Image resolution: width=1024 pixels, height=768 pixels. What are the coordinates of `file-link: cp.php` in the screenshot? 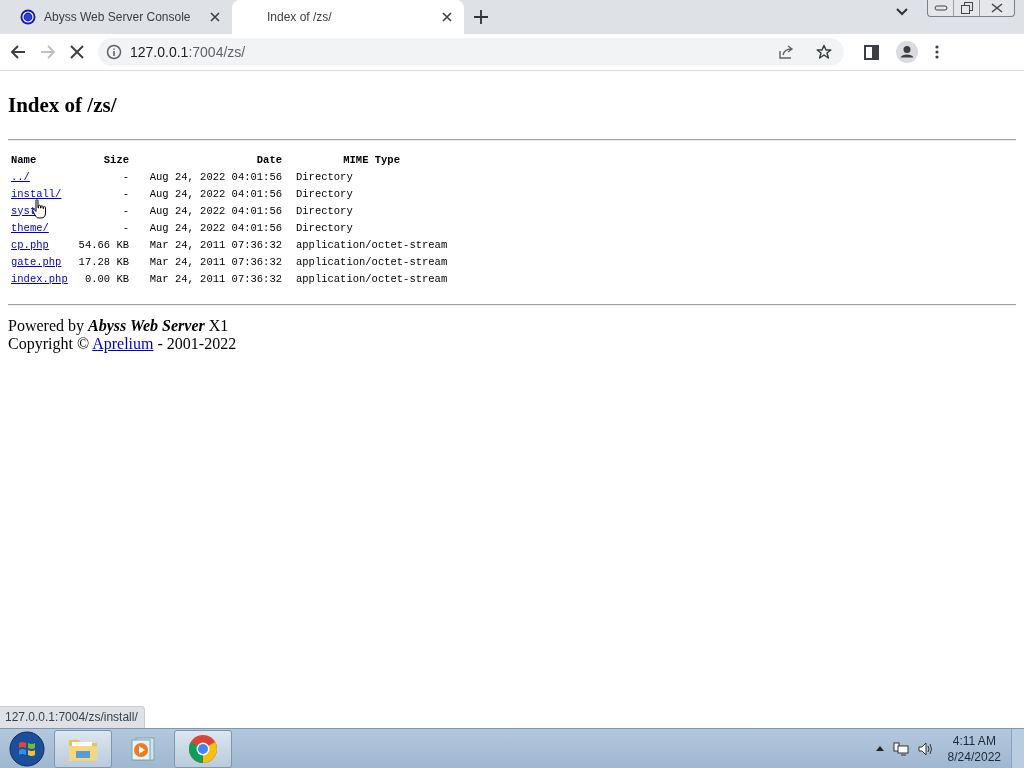 It's located at (30, 244).